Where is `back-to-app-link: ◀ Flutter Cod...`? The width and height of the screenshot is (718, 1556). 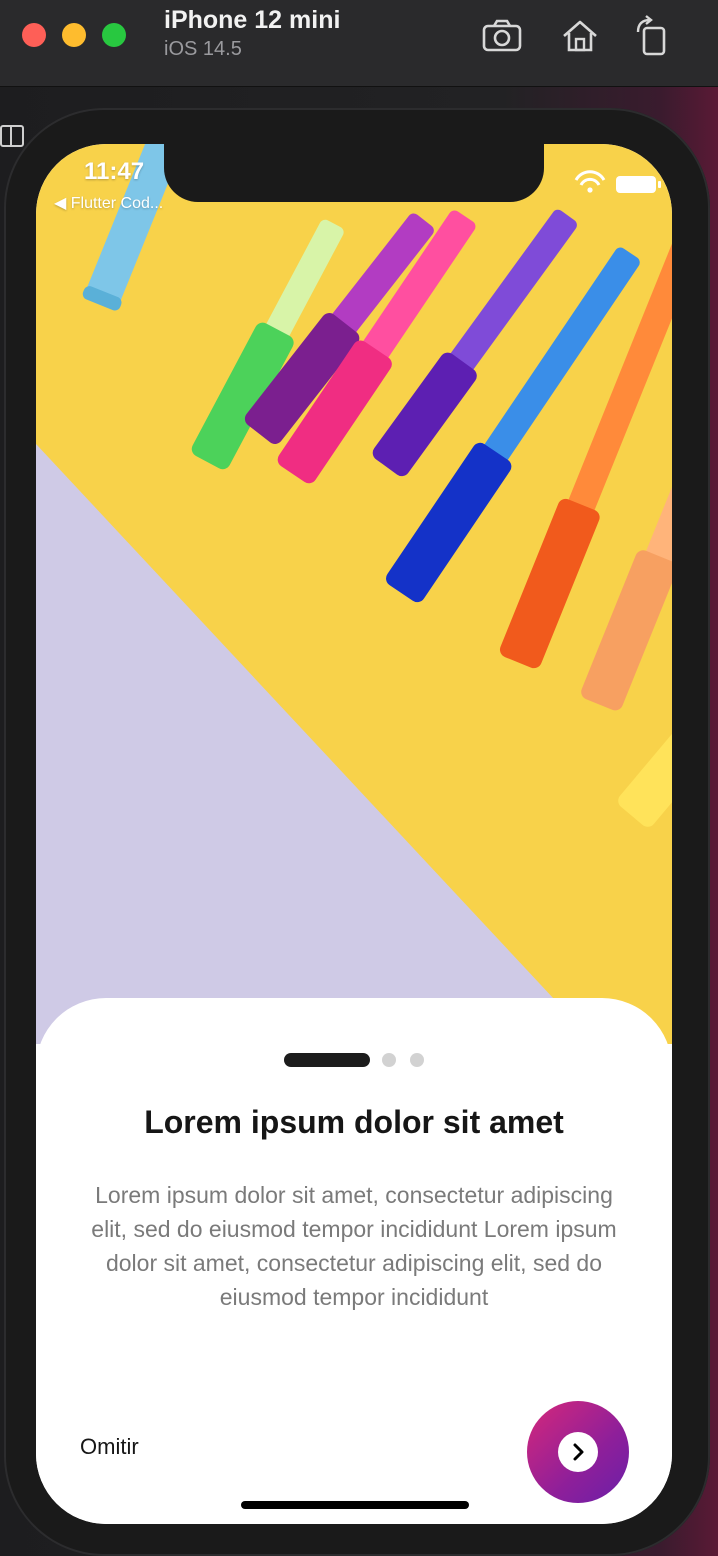 back-to-app-link: ◀ Flutter Cod... is located at coordinates (108, 203).